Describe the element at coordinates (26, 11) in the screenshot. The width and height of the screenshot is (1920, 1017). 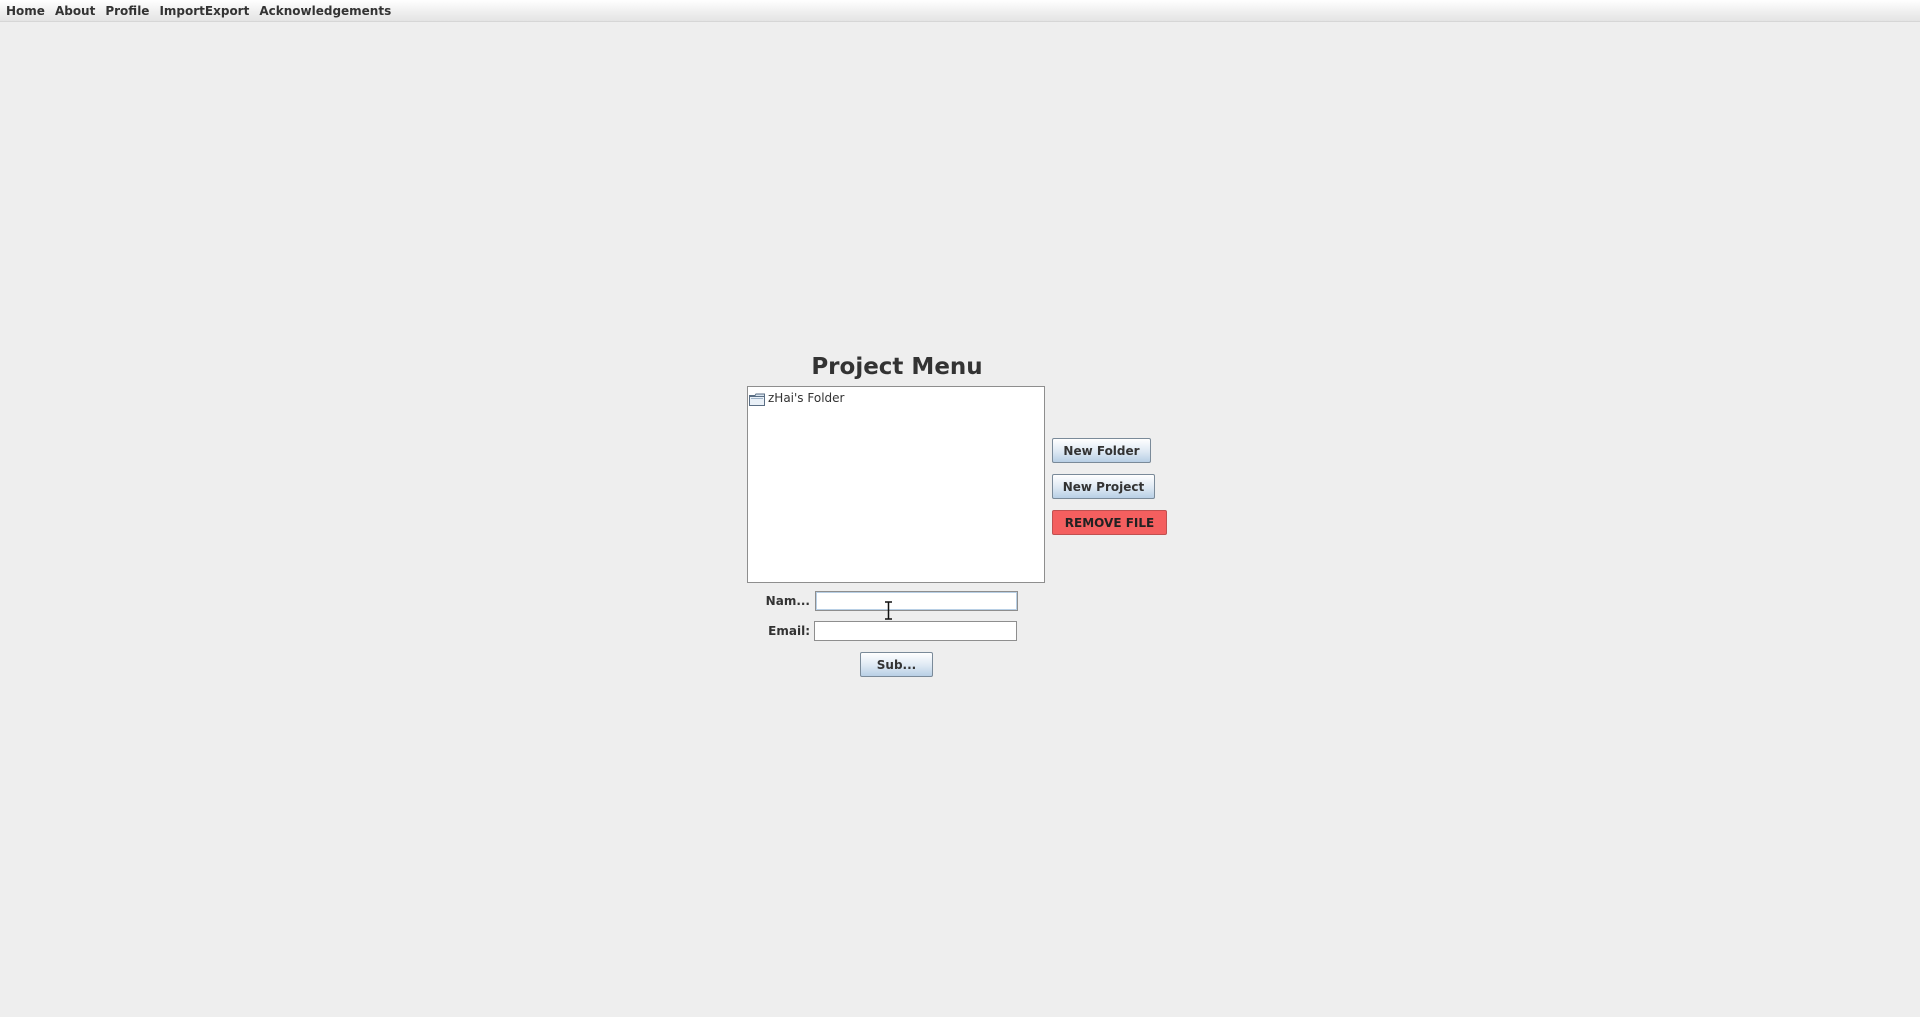
I see `menu-home: Home` at that location.